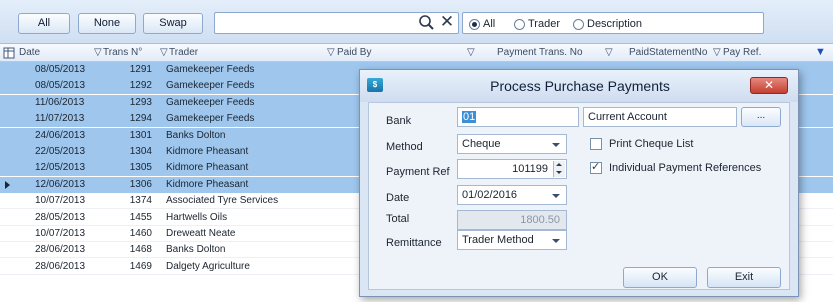  What do you see at coordinates (140, 69) in the screenshot?
I see `cell-trans-no: 1291` at bounding box center [140, 69].